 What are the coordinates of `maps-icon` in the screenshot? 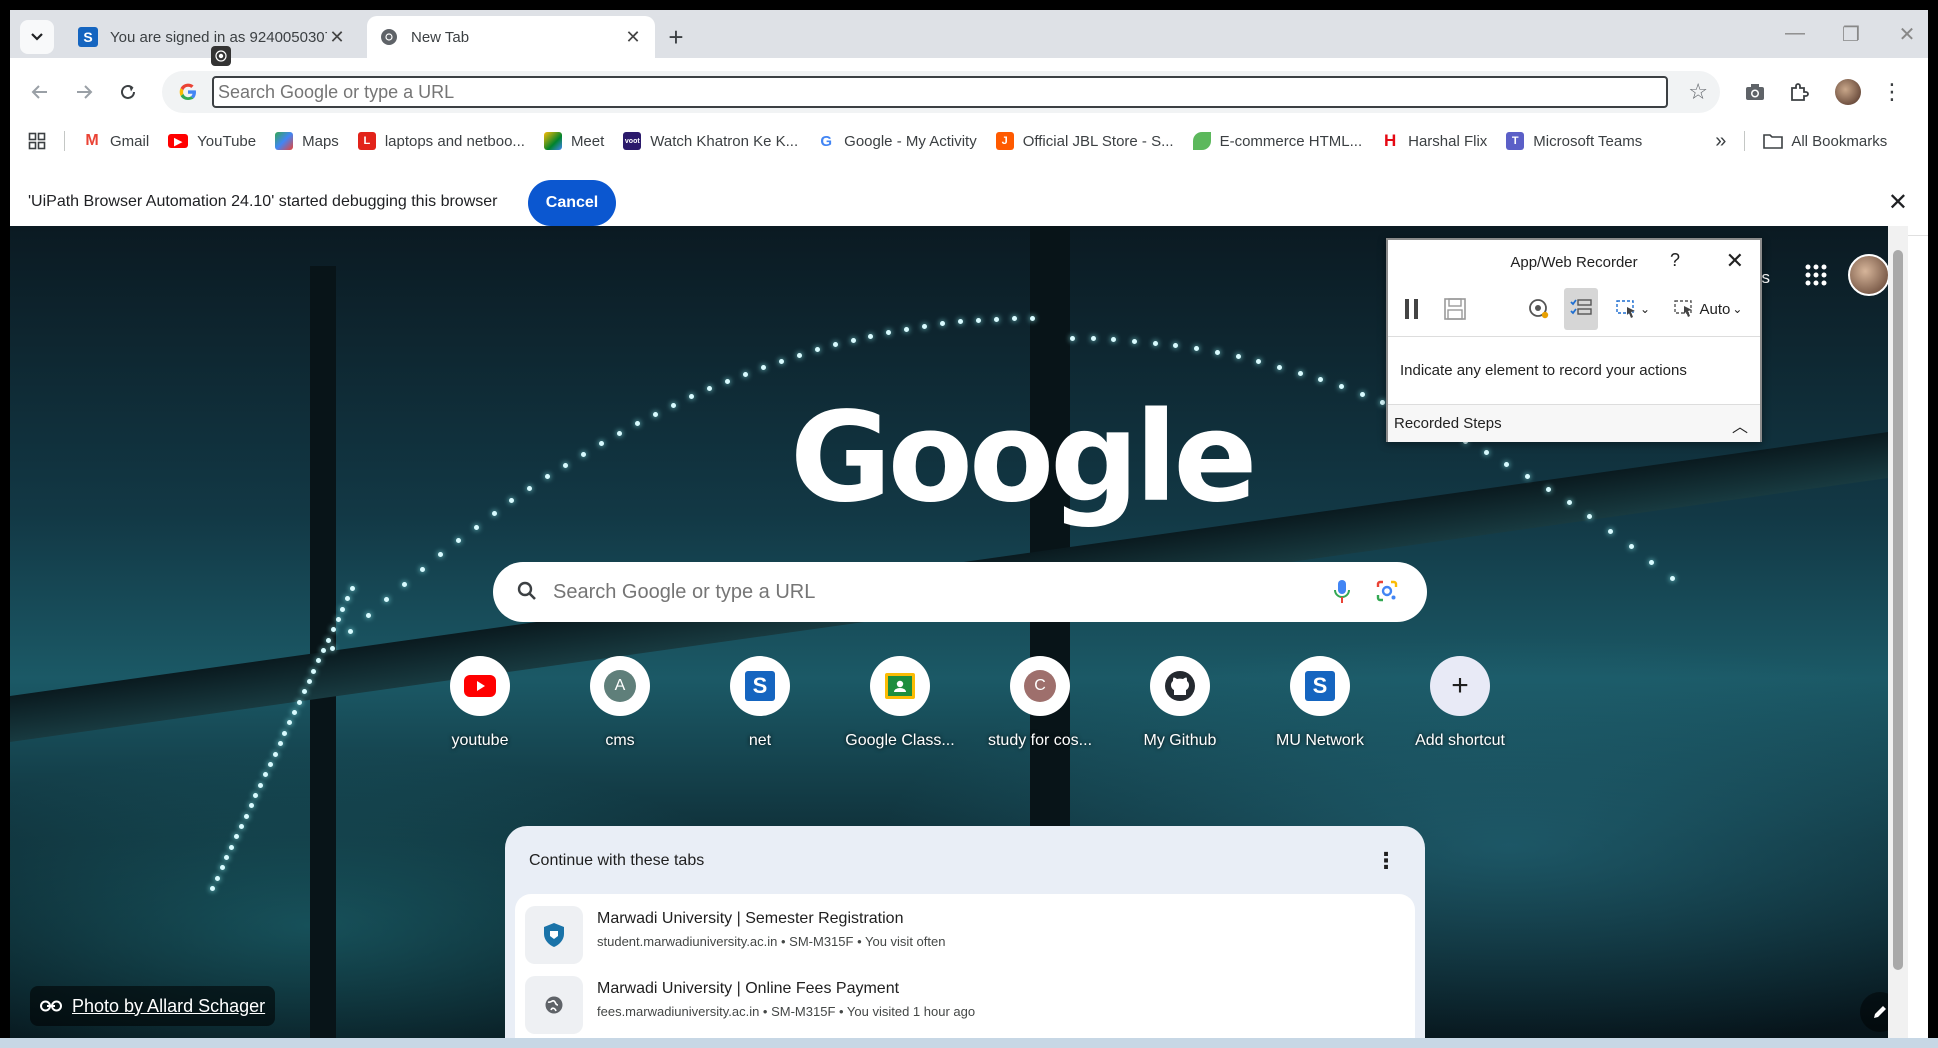 It's located at (284, 141).